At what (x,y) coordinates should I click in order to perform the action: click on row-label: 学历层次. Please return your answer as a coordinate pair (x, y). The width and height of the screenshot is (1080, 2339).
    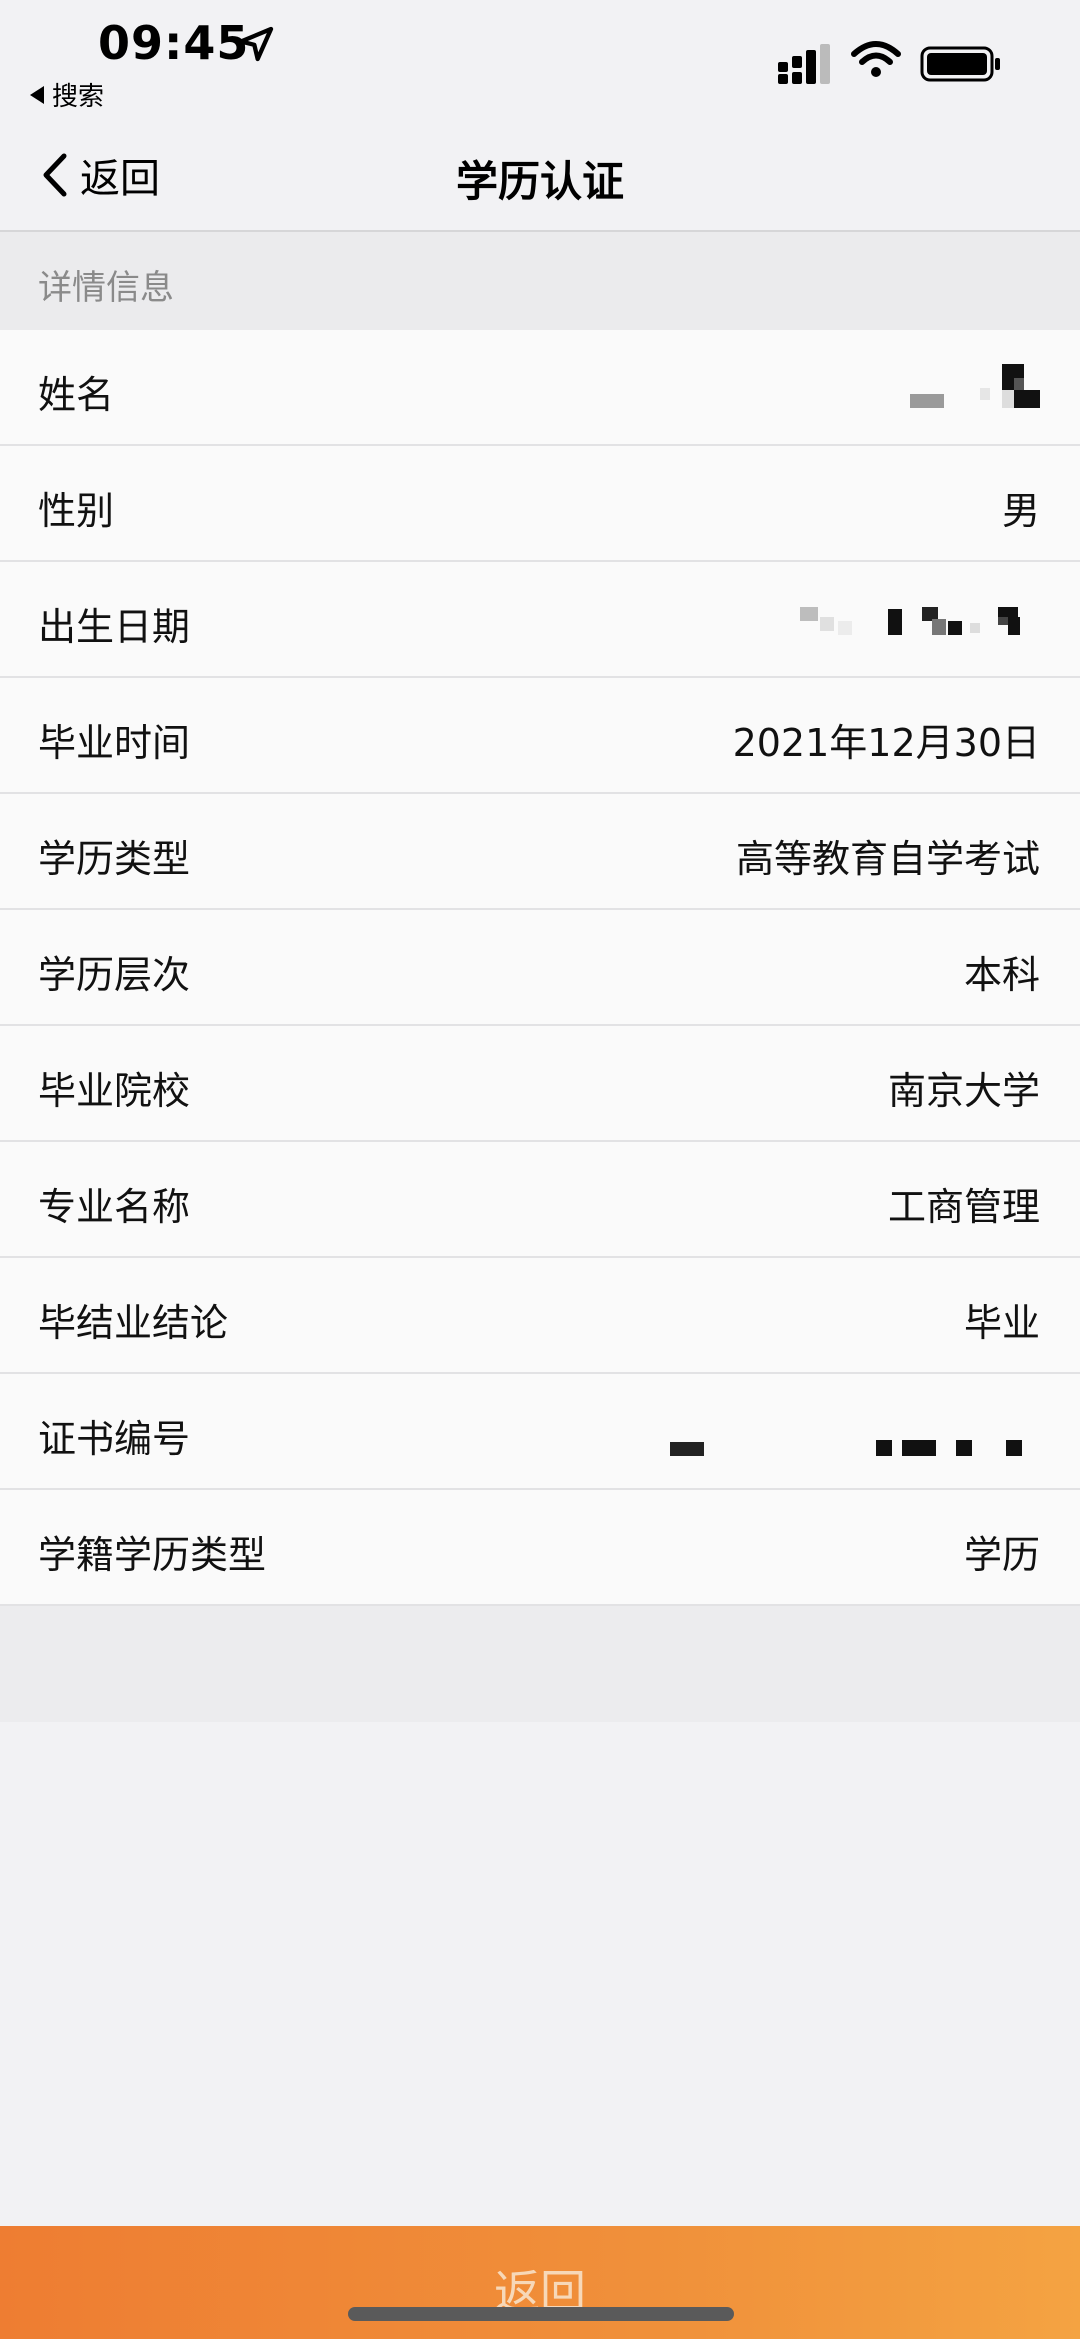
    Looking at the image, I should click on (114, 975).